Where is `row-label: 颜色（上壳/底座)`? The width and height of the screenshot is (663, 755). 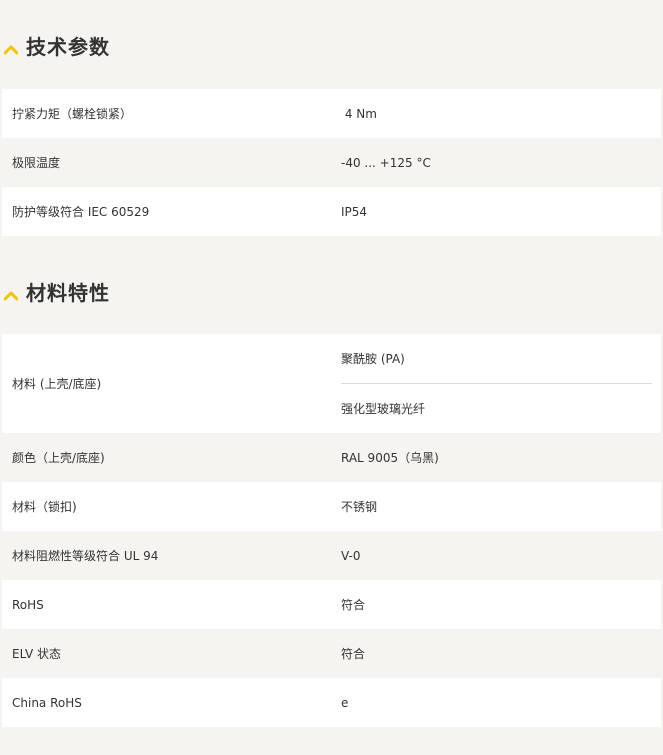 row-label: 颜色（上壳/底座) is located at coordinates (58, 458).